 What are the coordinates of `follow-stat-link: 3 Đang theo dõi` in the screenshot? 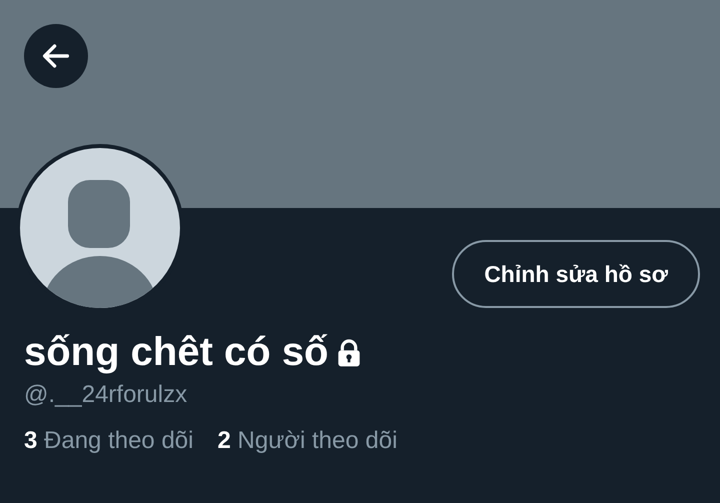 It's located at (109, 441).